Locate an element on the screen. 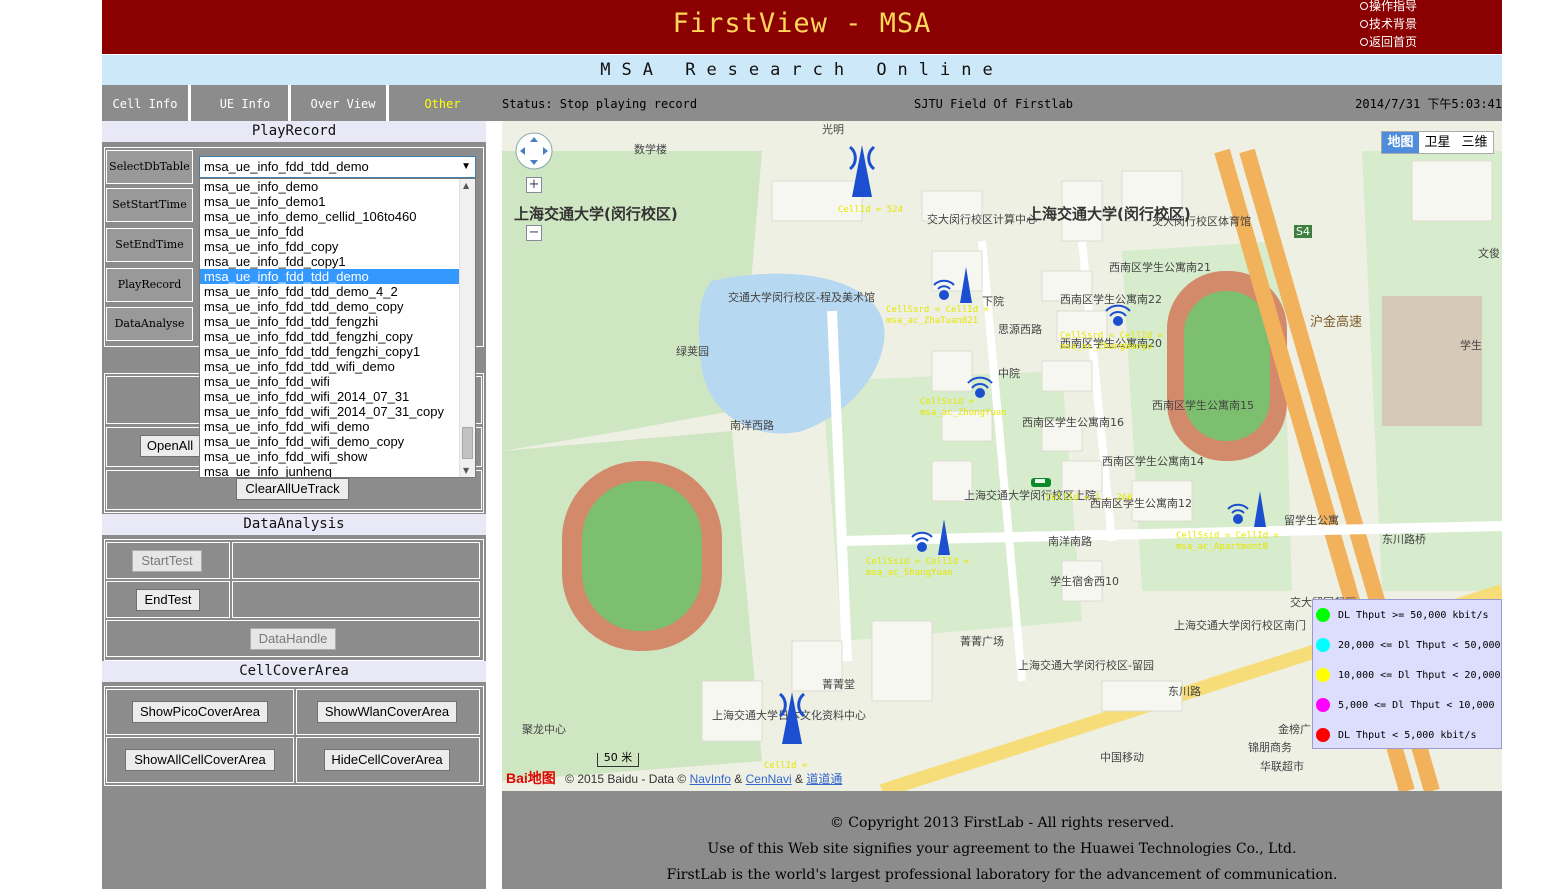  dropdown-scrollbar: ▲ ▼ is located at coordinates (467, 328).